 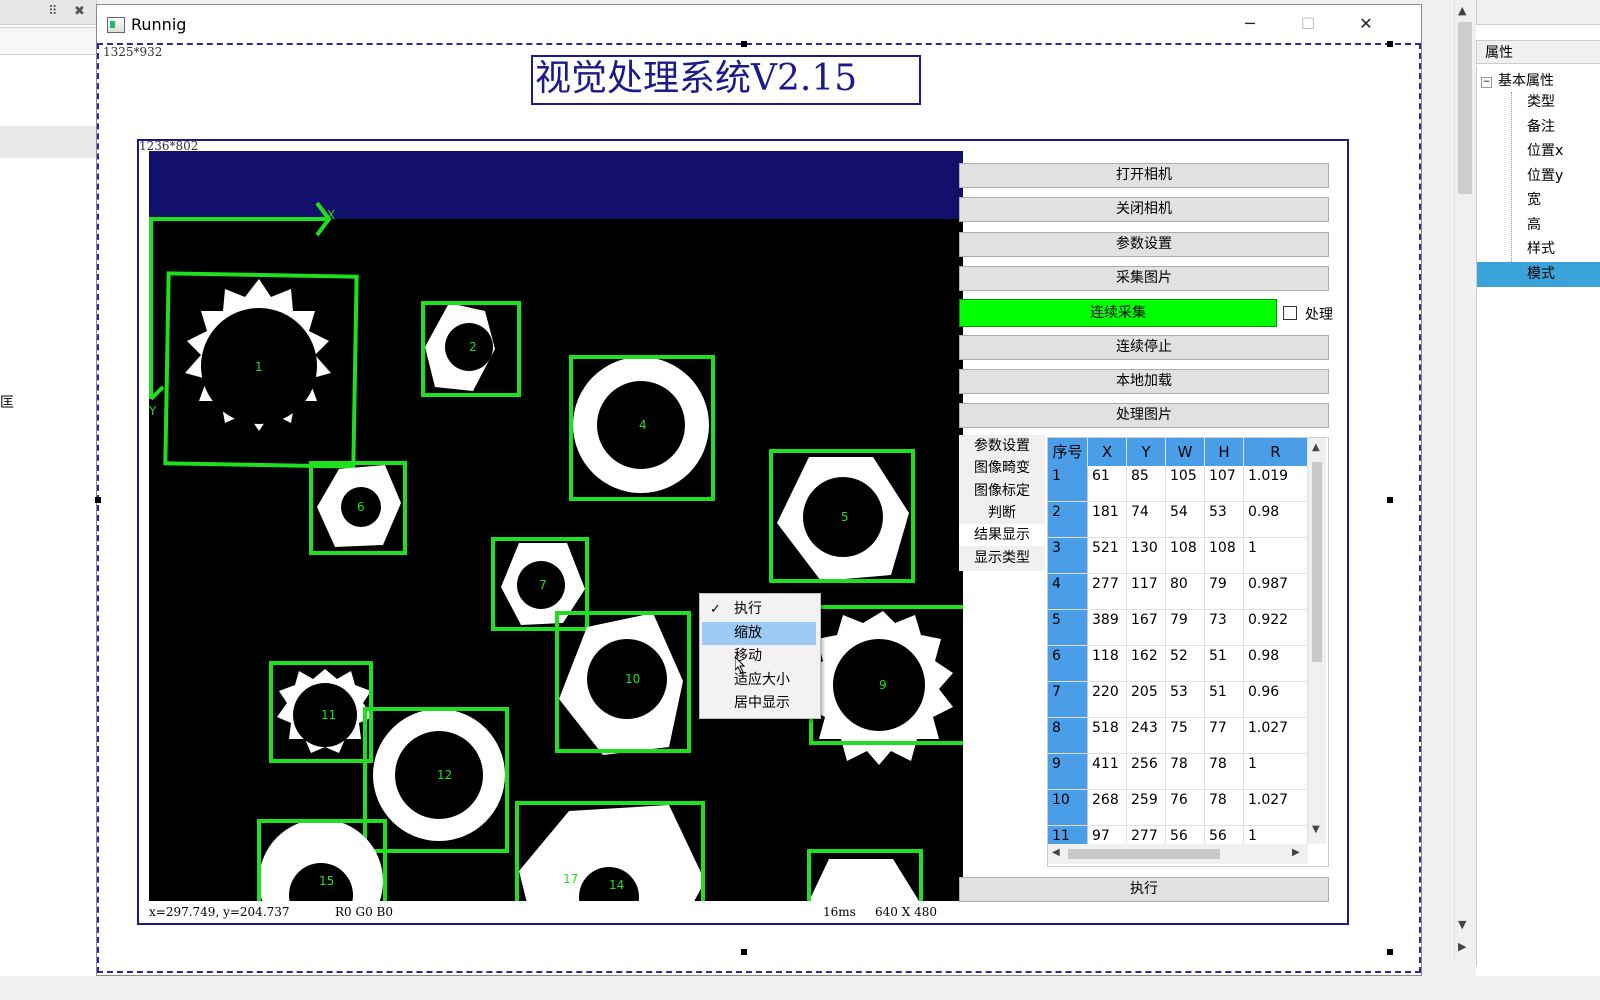 What do you see at coordinates (643, 425) in the screenshot?
I see `object-label: 4` at bounding box center [643, 425].